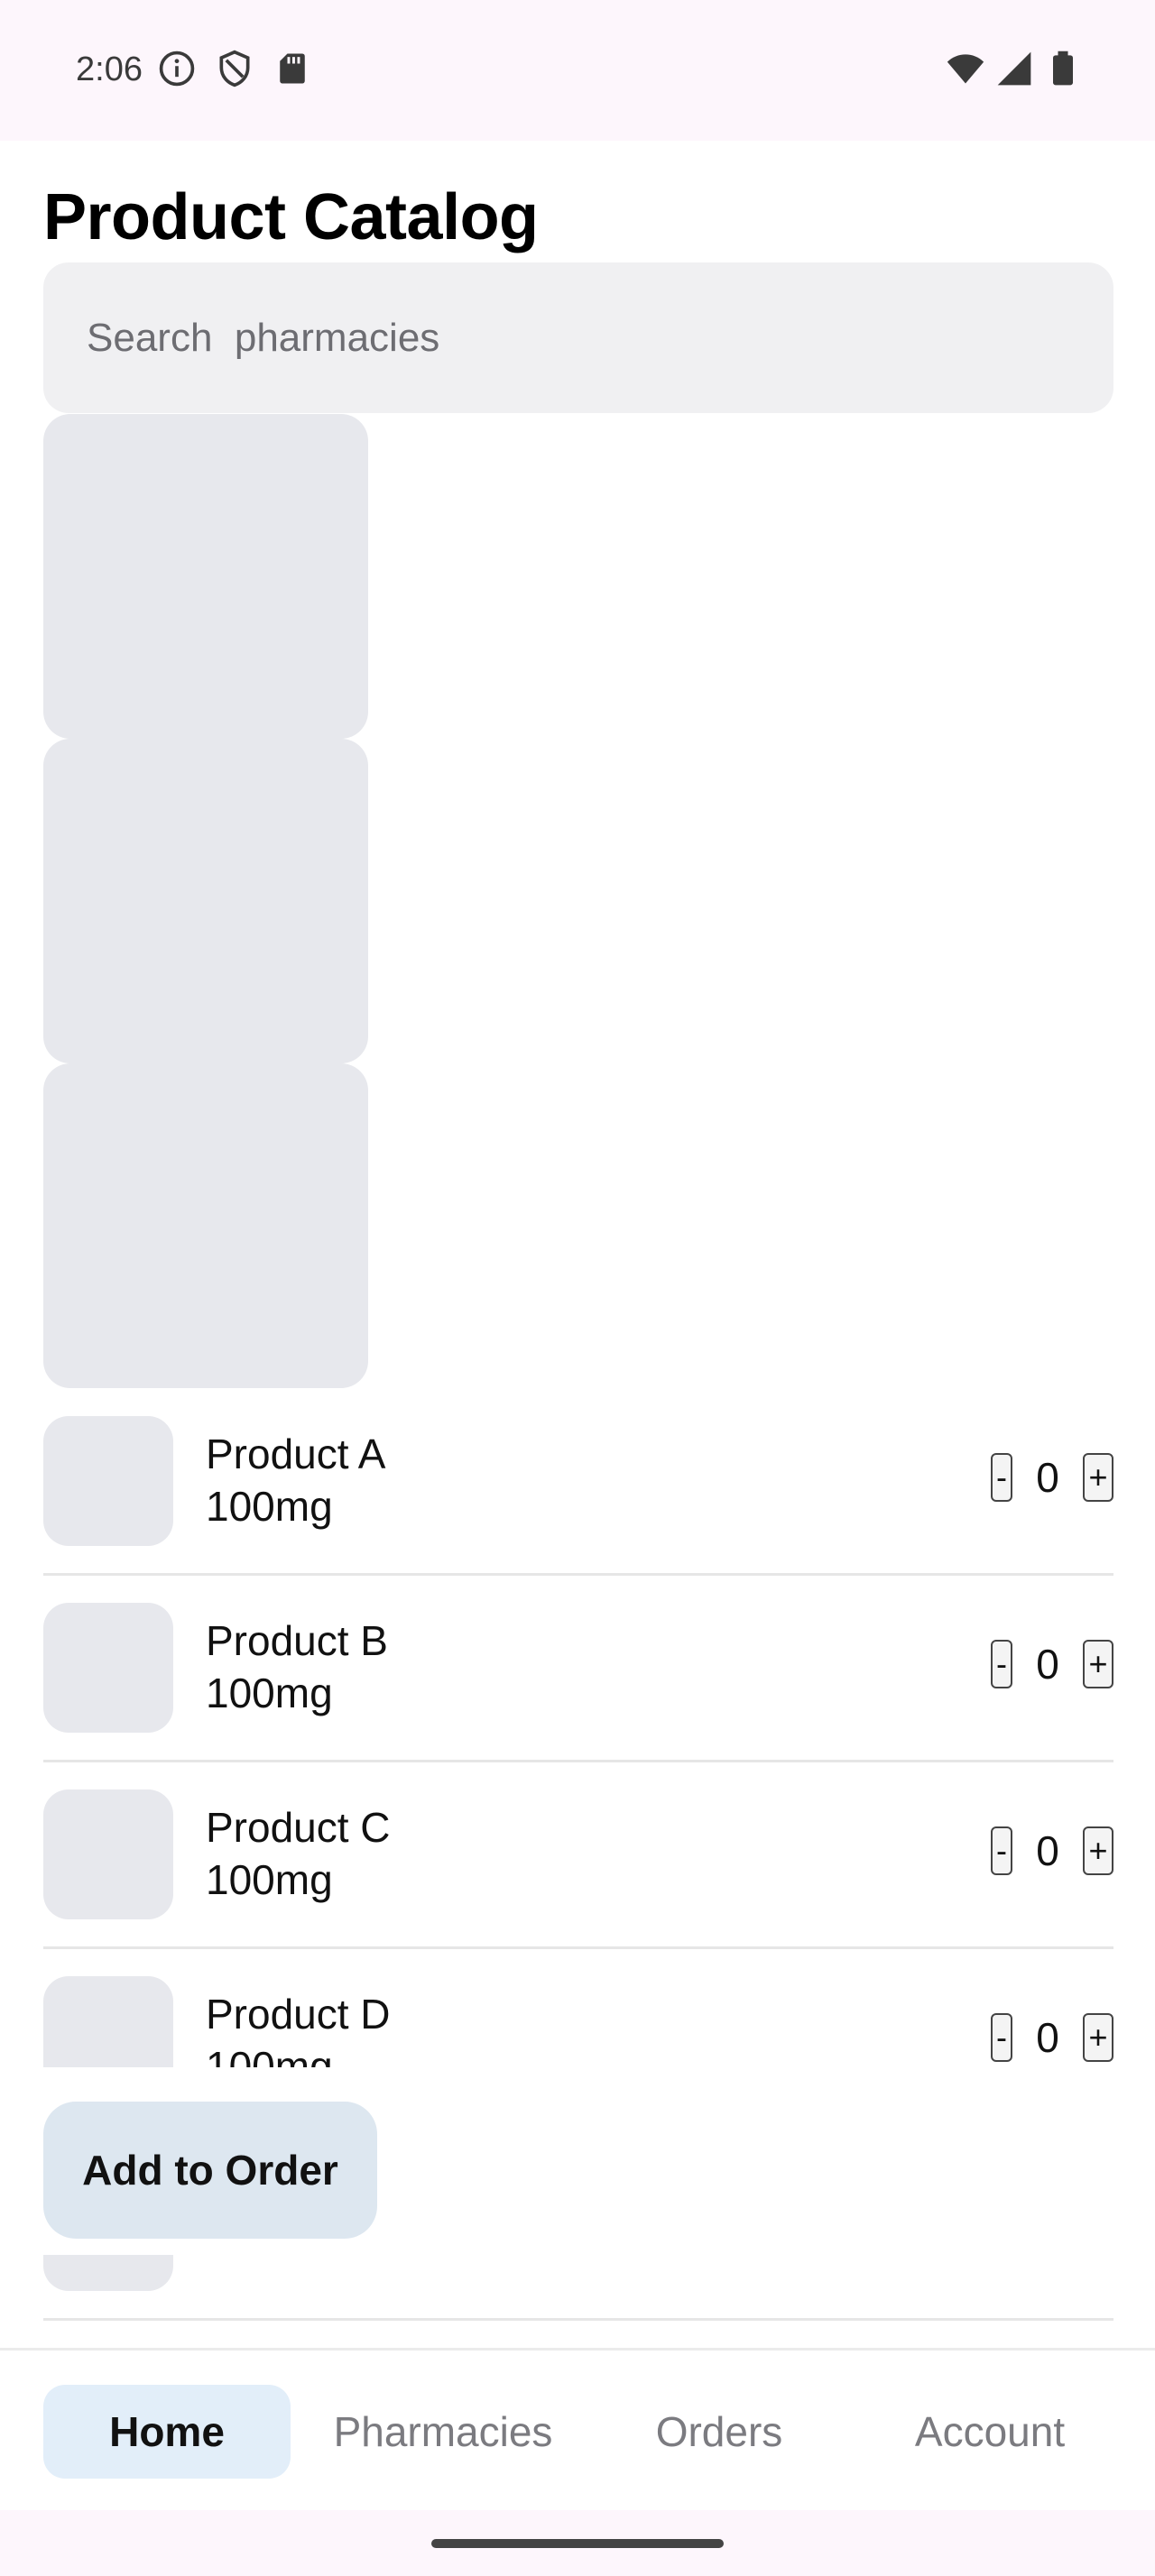 The height and width of the screenshot is (2576, 1155). Describe the element at coordinates (291, 217) in the screenshot. I see `page-title: Product Catalog` at that location.